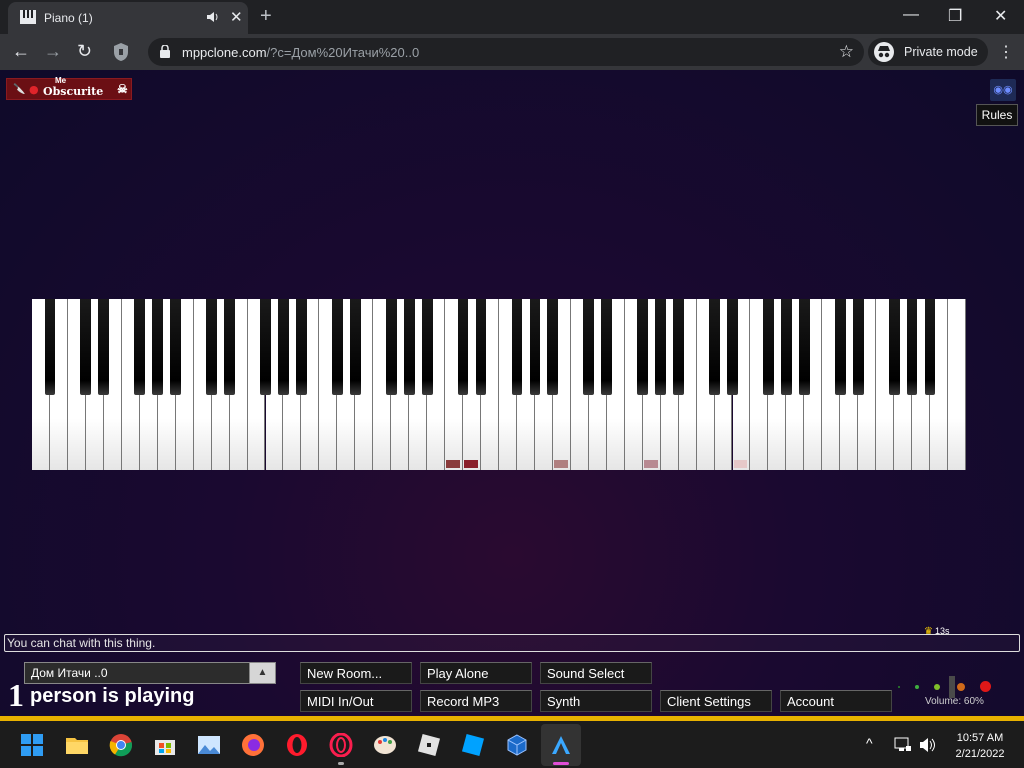 Image resolution: width=1024 pixels, height=768 pixels. I want to click on volume-control: Volume: 60%, so click(949, 690).